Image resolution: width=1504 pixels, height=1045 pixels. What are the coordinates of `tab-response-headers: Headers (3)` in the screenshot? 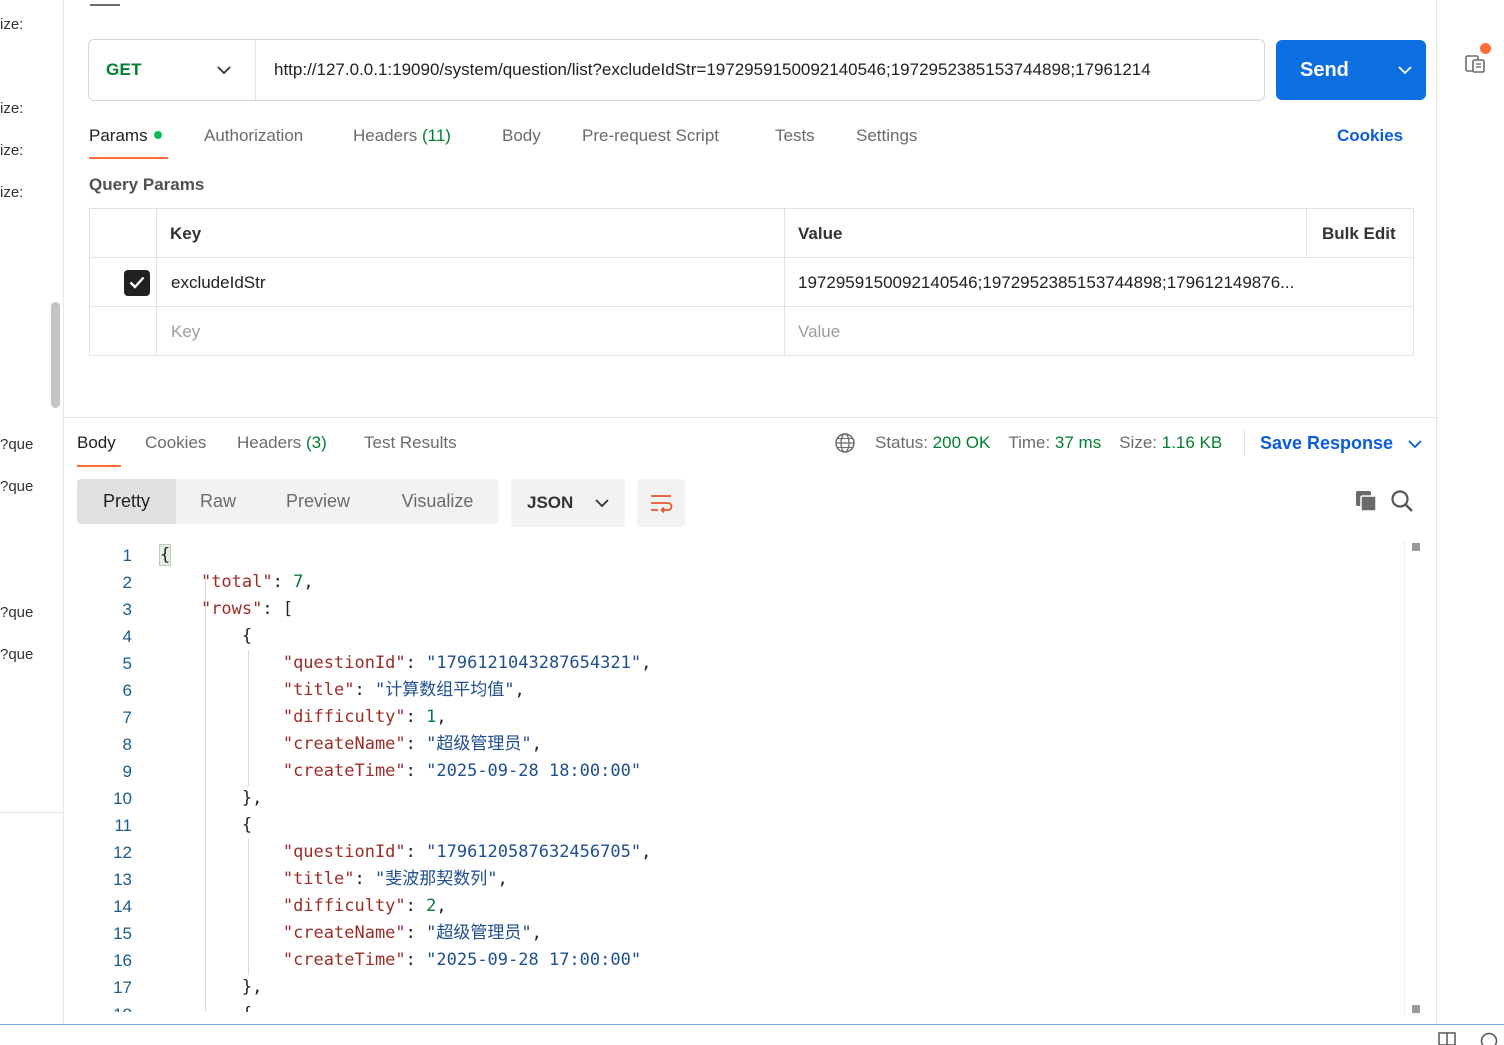 It's located at (282, 448).